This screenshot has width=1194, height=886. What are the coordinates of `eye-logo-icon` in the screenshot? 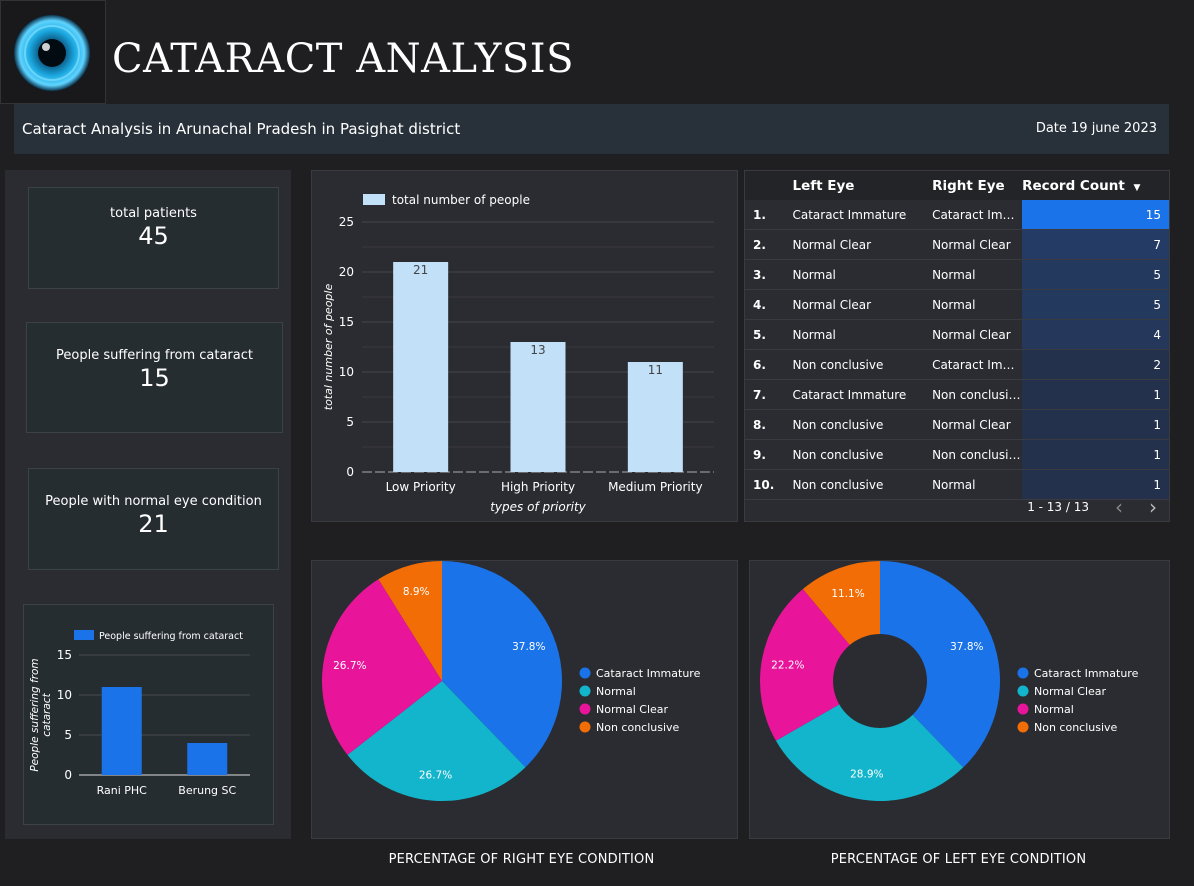 It's located at (52, 53).